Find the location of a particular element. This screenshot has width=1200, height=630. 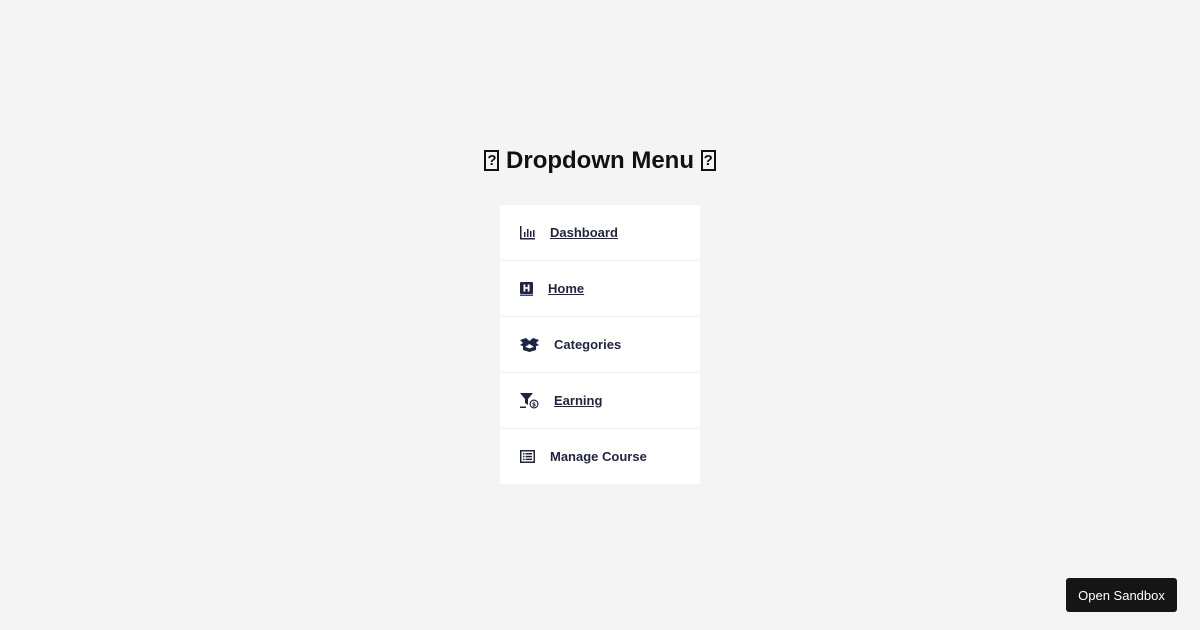

page-title: Dropdown Menu is located at coordinates (600, 161).